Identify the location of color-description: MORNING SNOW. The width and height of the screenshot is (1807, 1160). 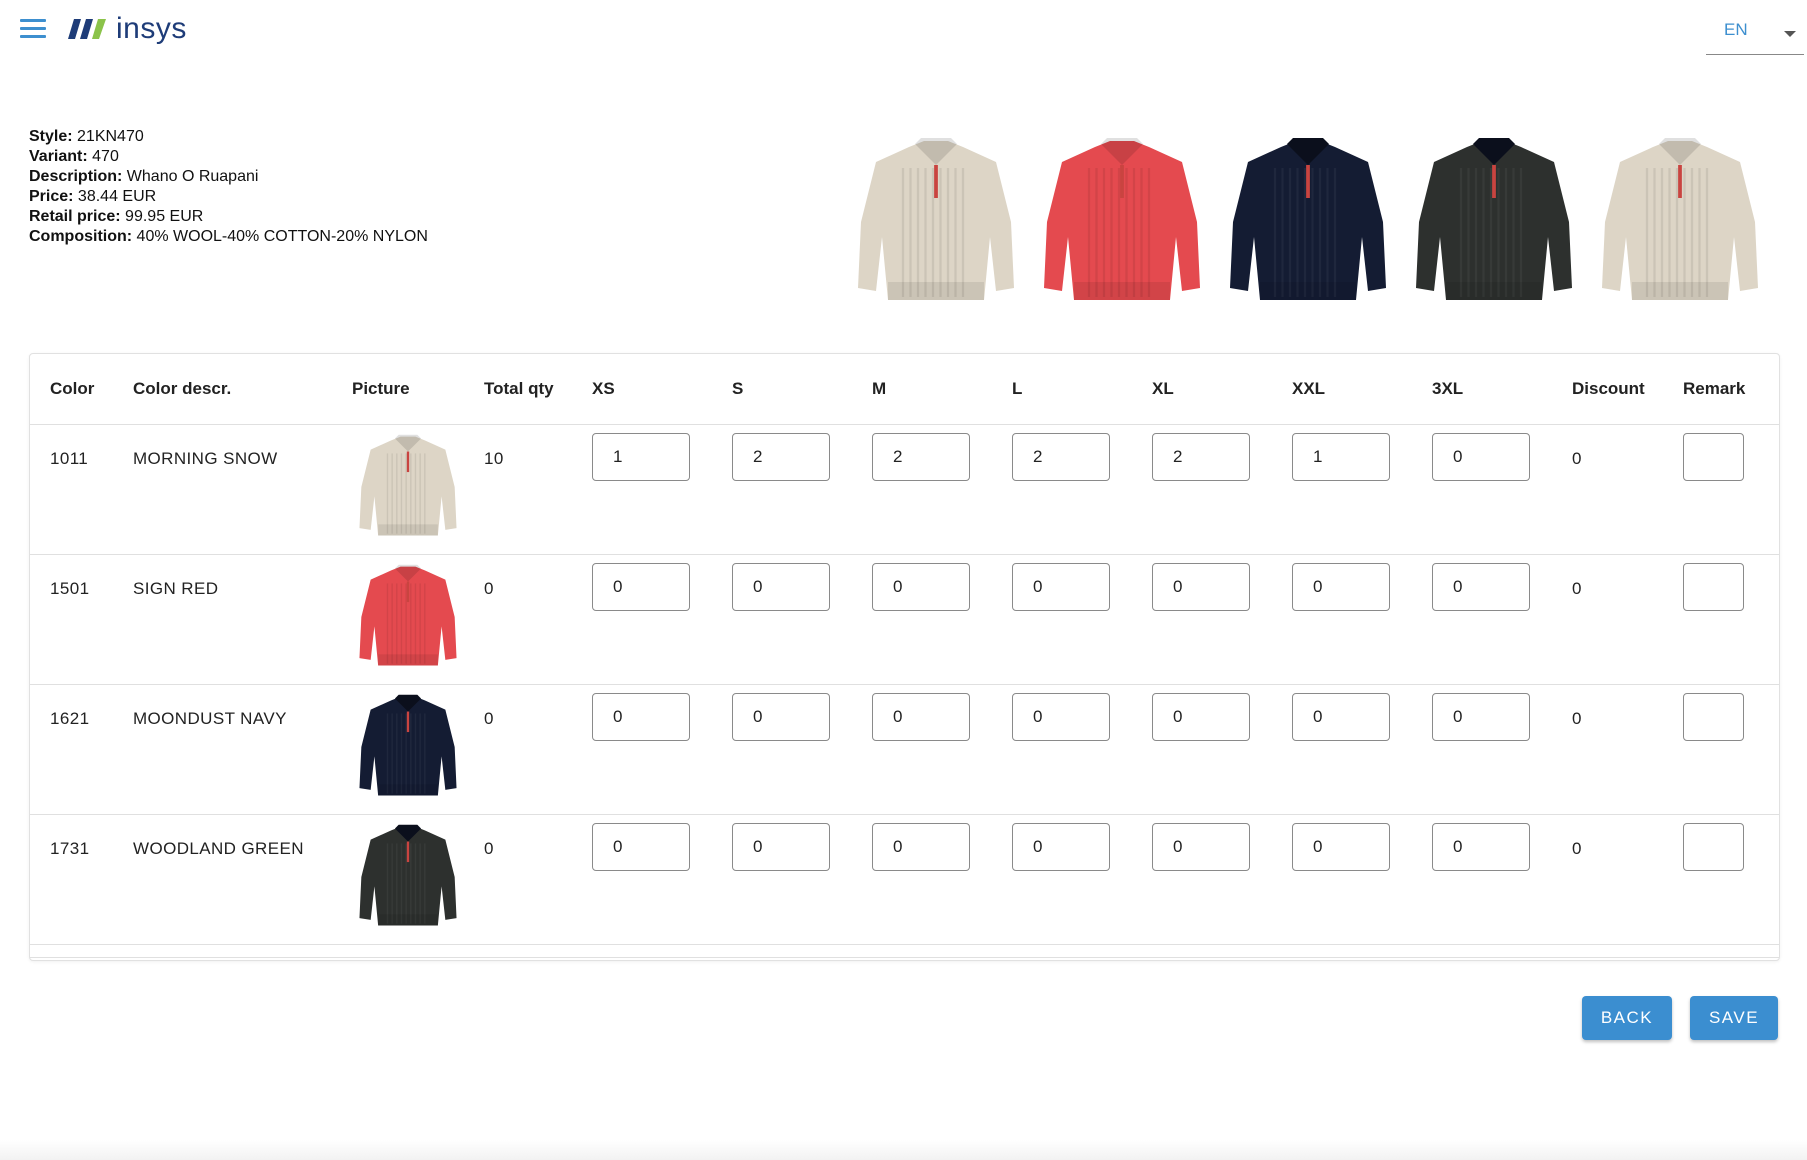
(205, 458).